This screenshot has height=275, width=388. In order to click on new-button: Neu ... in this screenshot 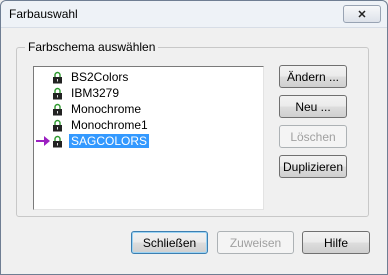, I will do `click(313, 106)`.